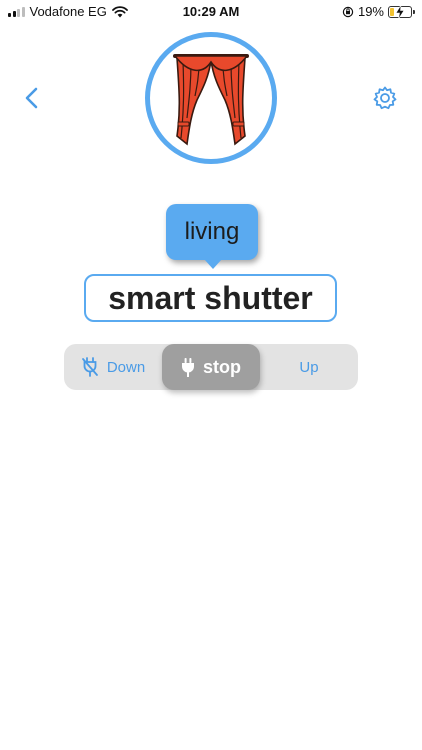 The width and height of the screenshot is (422, 750). I want to click on gear-icon, so click(385, 98).